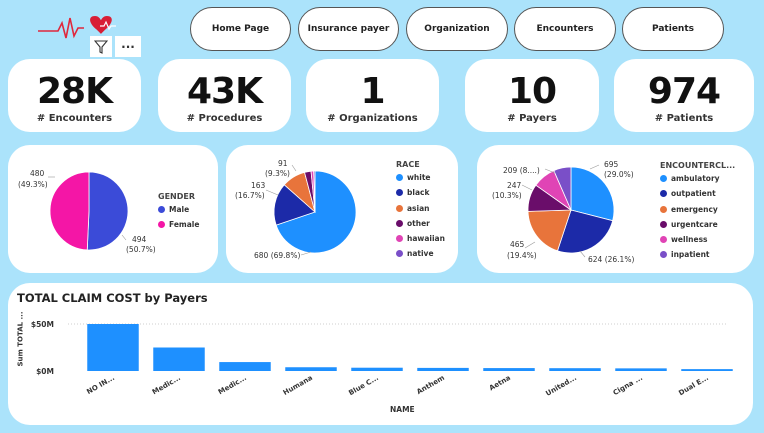 This screenshot has height=433, width=764. I want to click on ambulatory-value-label: 695, so click(611, 164).